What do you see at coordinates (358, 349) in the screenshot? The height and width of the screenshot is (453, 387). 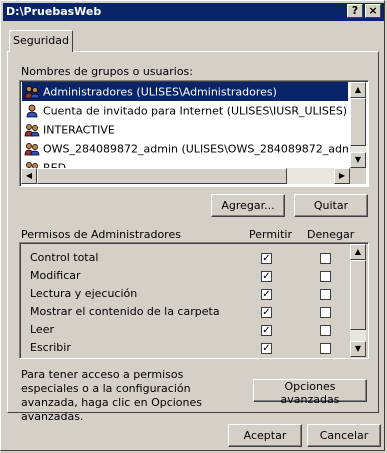 I see `perm-scroll-down-icon: ▼` at bounding box center [358, 349].